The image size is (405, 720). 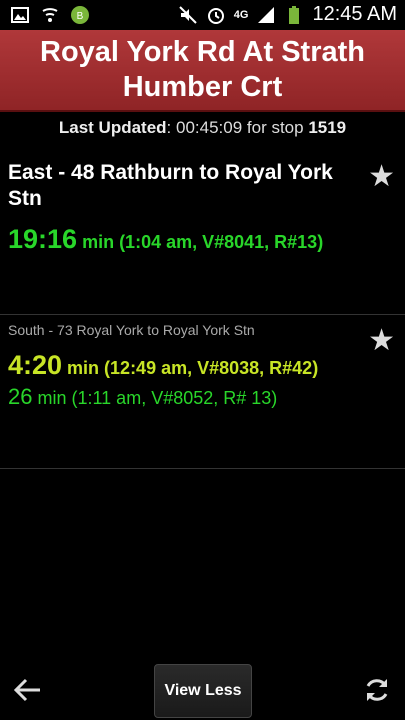 I want to click on view-less-button: View Less, so click(x=203, y=691).